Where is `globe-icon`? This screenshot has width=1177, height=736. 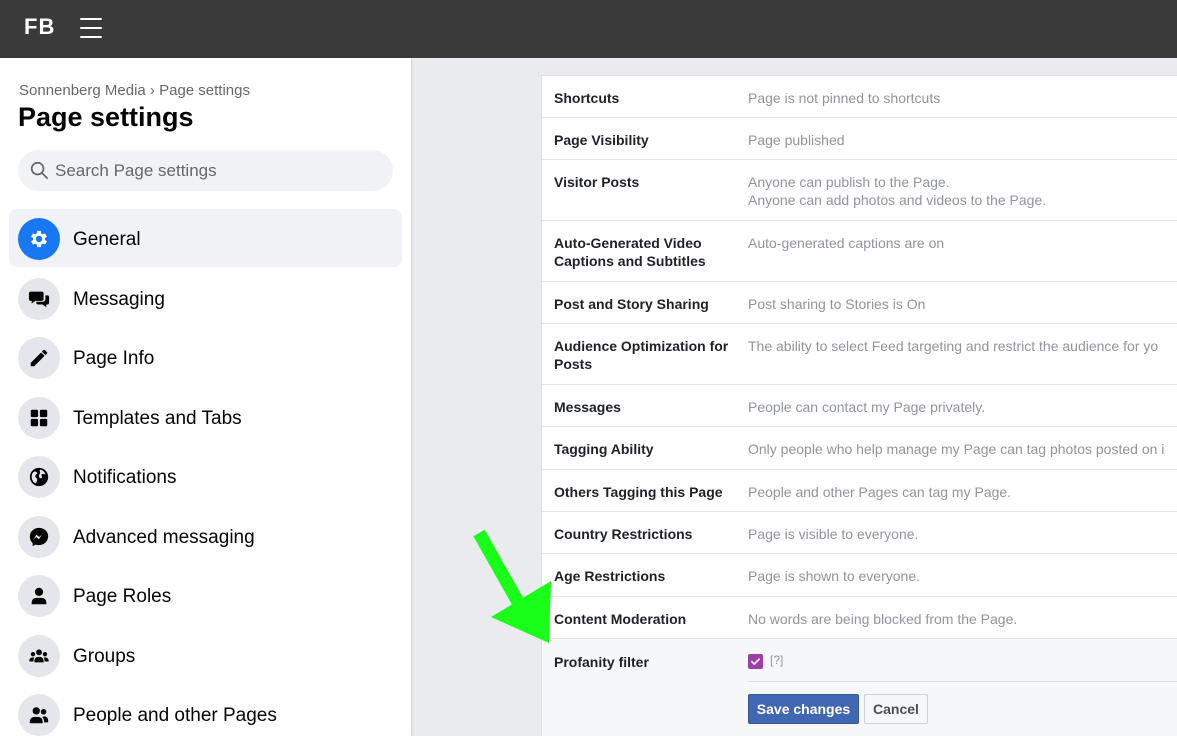
globe-icon is located at coordinates (39, 477).